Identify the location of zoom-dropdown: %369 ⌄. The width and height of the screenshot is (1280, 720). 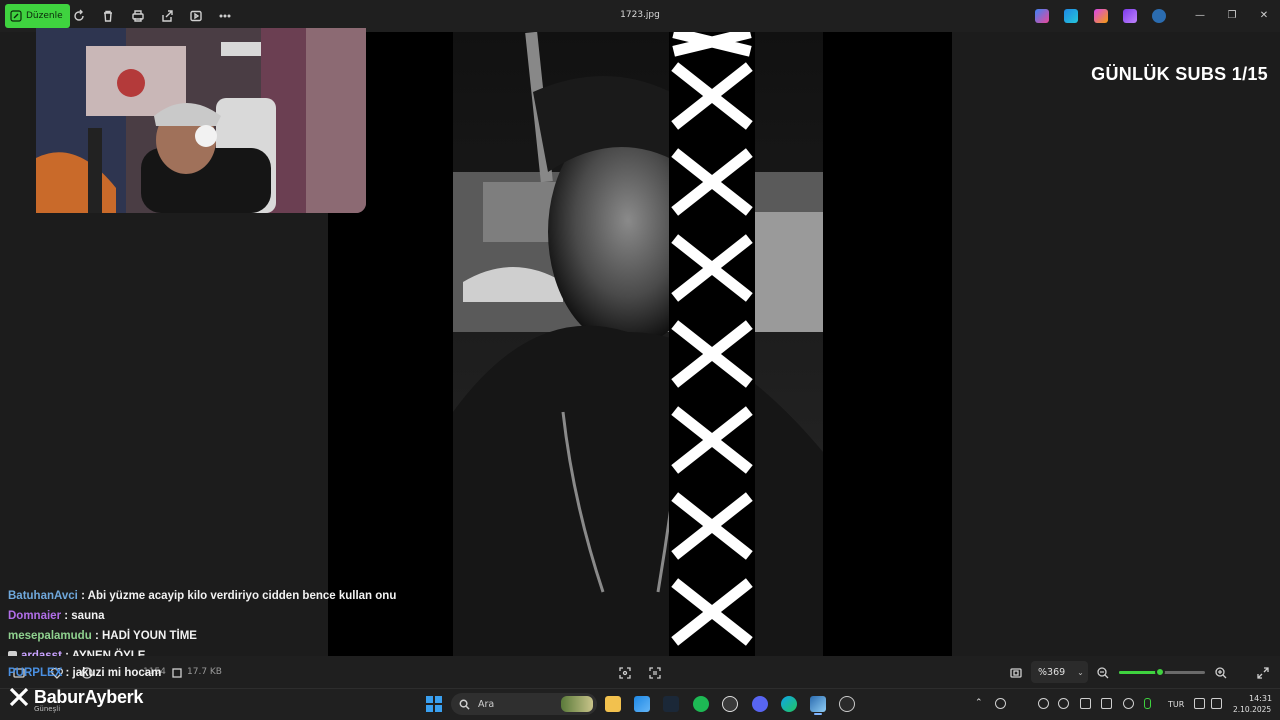
(1059, 672).